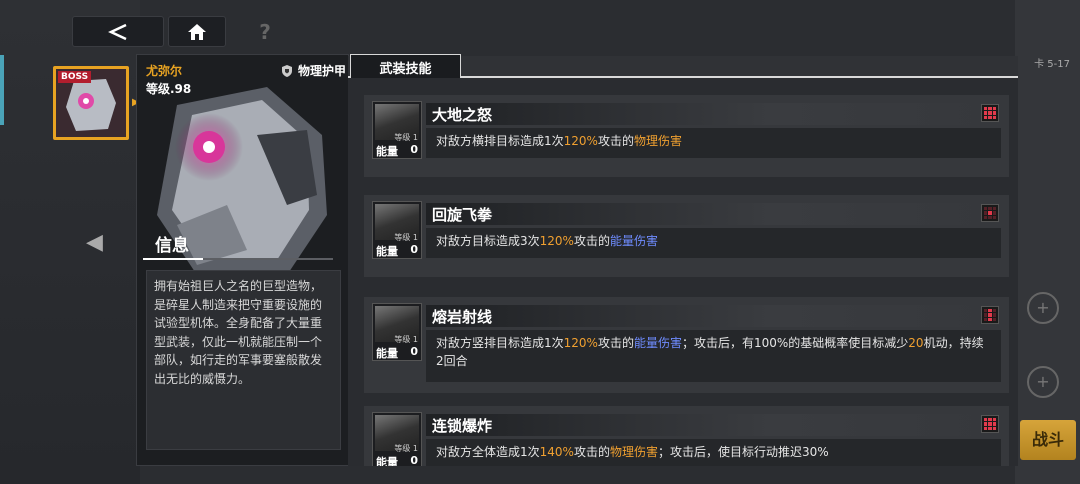  I want to click on chevron-left-icon, so click(117, 31).